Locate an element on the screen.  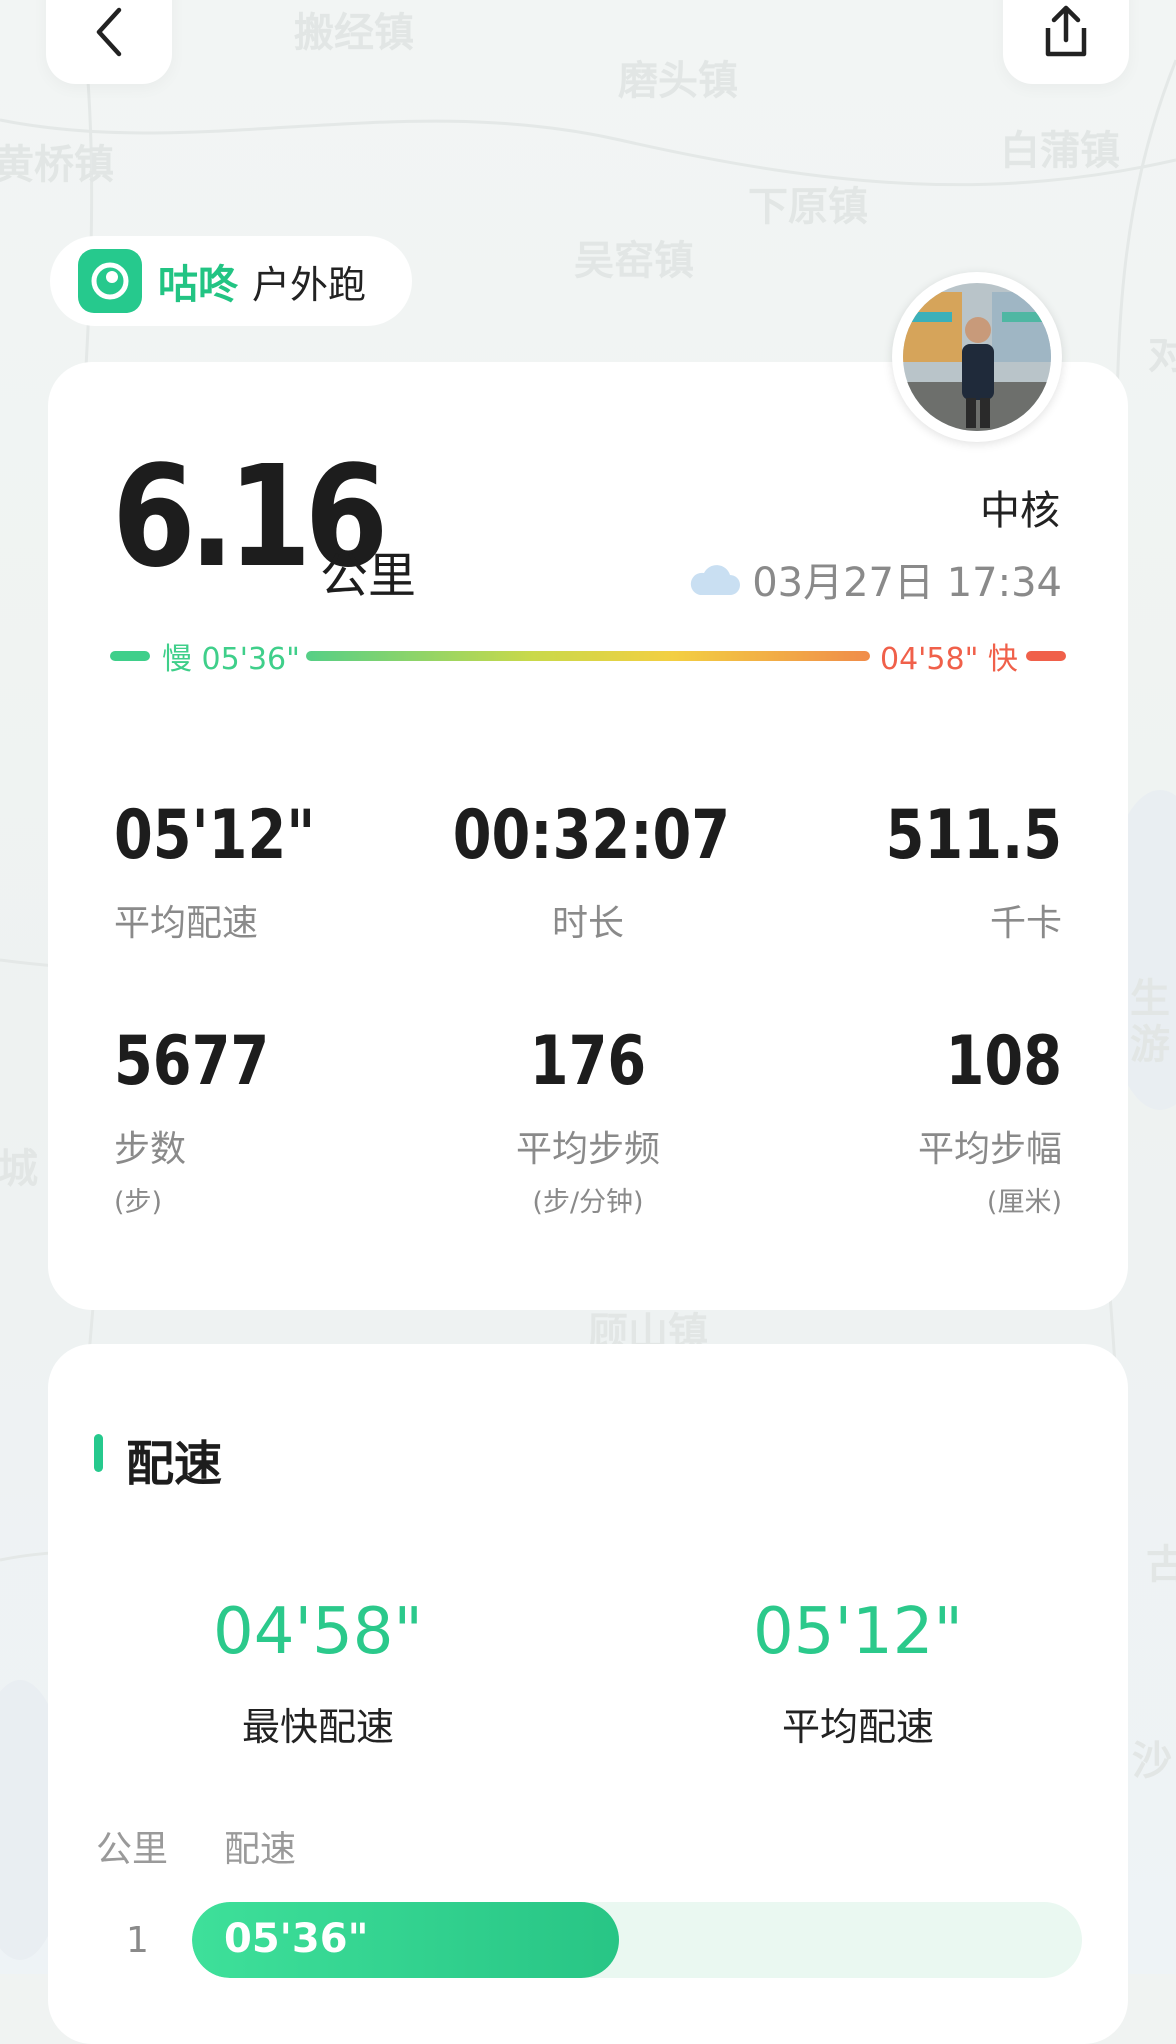
slow-pace-label: 慢 05'36" is located at coordinates (231, 659).